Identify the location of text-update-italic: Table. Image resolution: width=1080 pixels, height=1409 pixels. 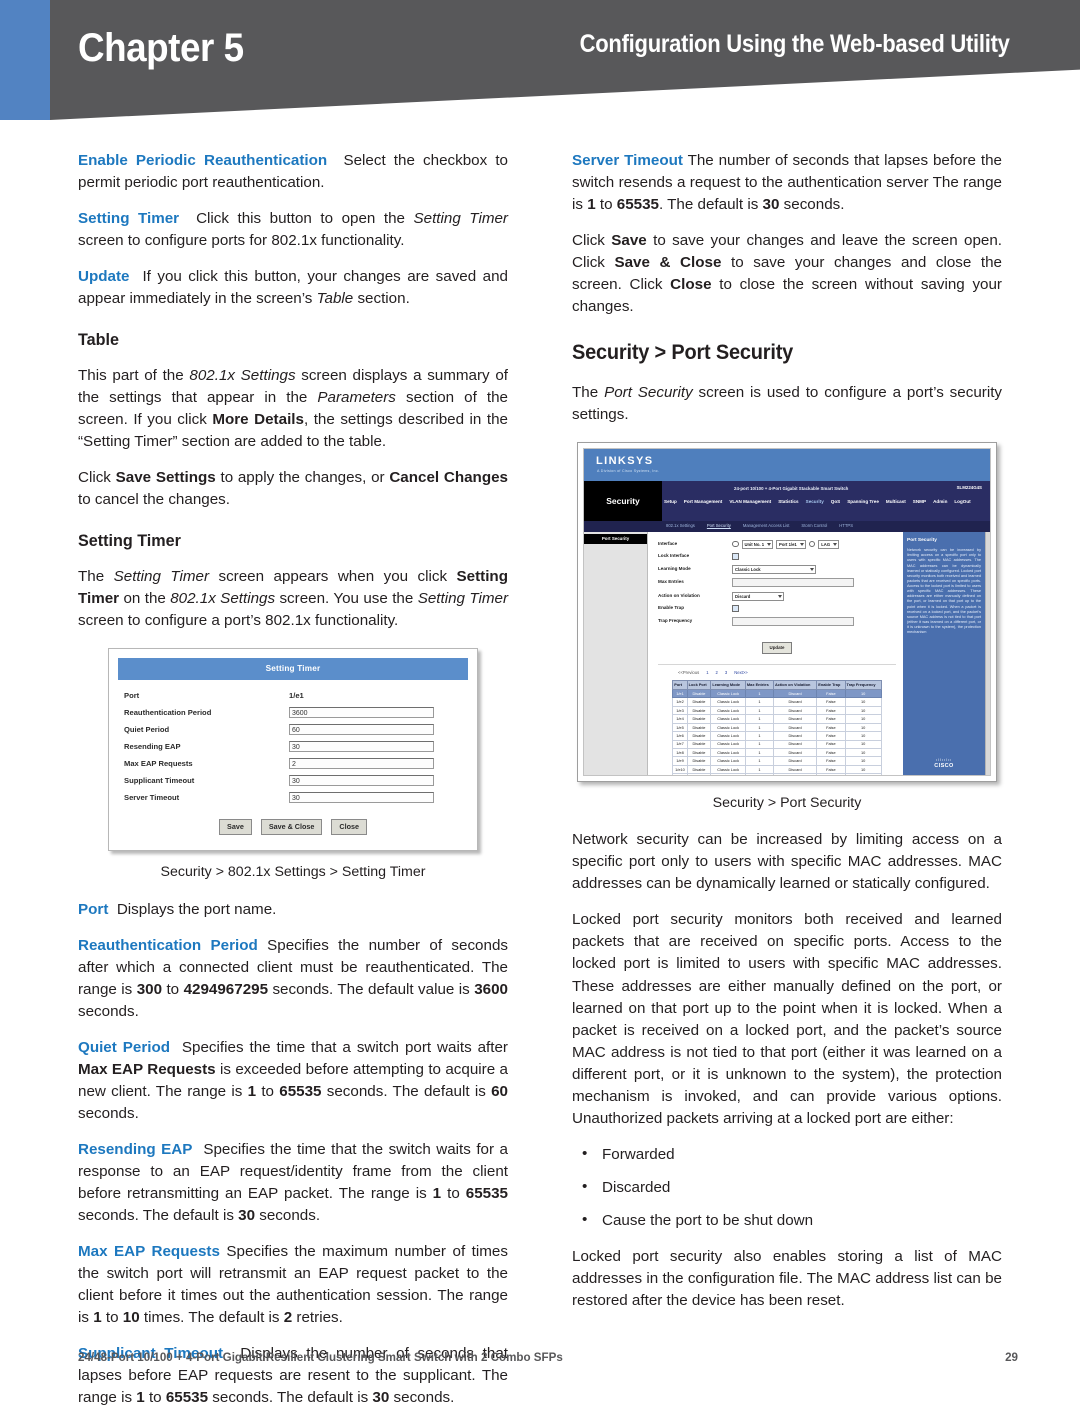
(335, 299).